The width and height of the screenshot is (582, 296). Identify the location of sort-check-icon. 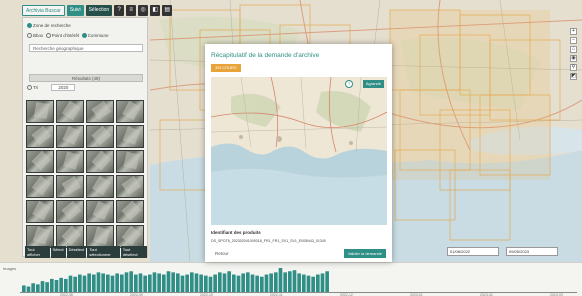
(29, 88).